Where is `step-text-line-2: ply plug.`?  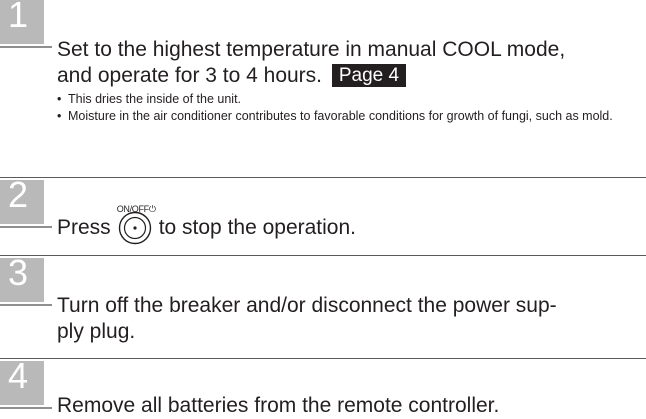 step-text-line-2: ply plug. is located at coordinates (96, 331).